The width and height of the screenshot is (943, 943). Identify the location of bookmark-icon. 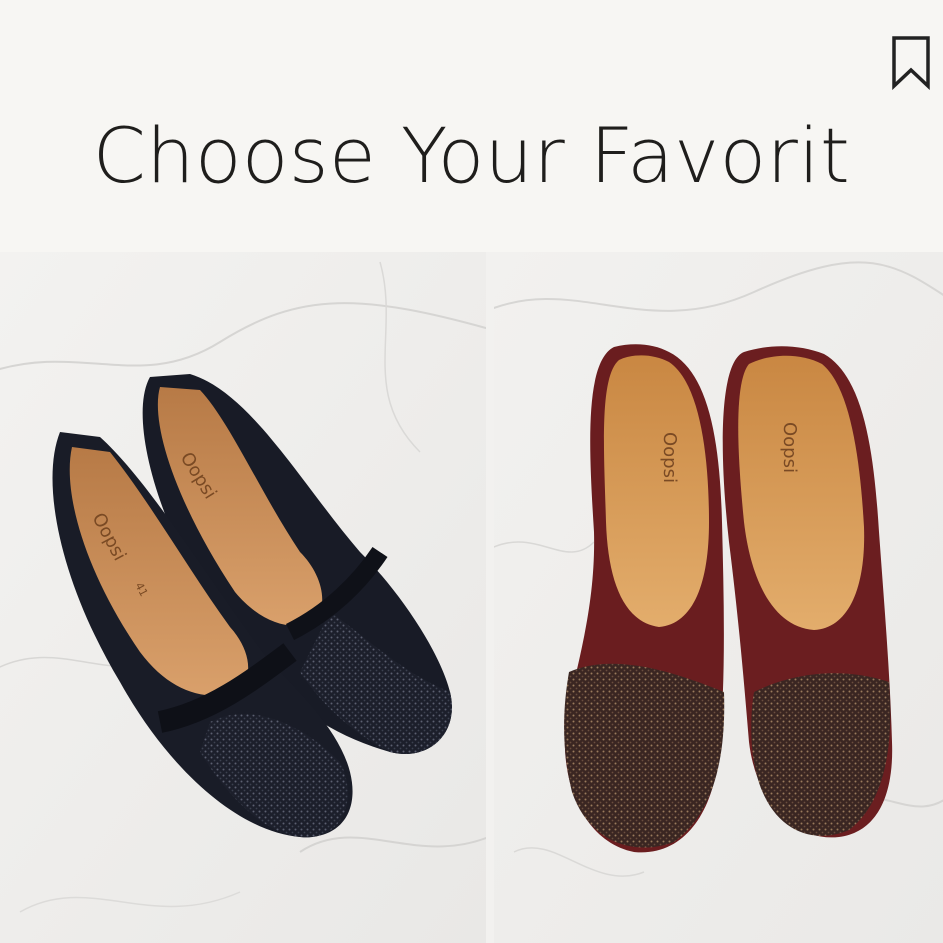
(911, 62).